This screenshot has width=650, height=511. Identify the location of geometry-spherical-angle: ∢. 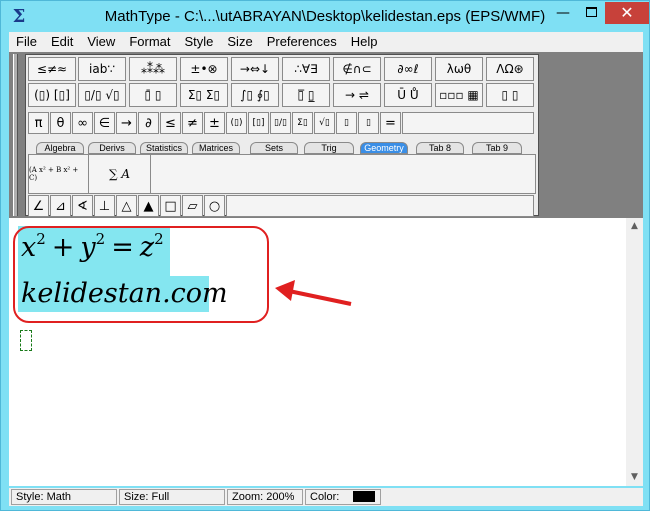
(82, 206).